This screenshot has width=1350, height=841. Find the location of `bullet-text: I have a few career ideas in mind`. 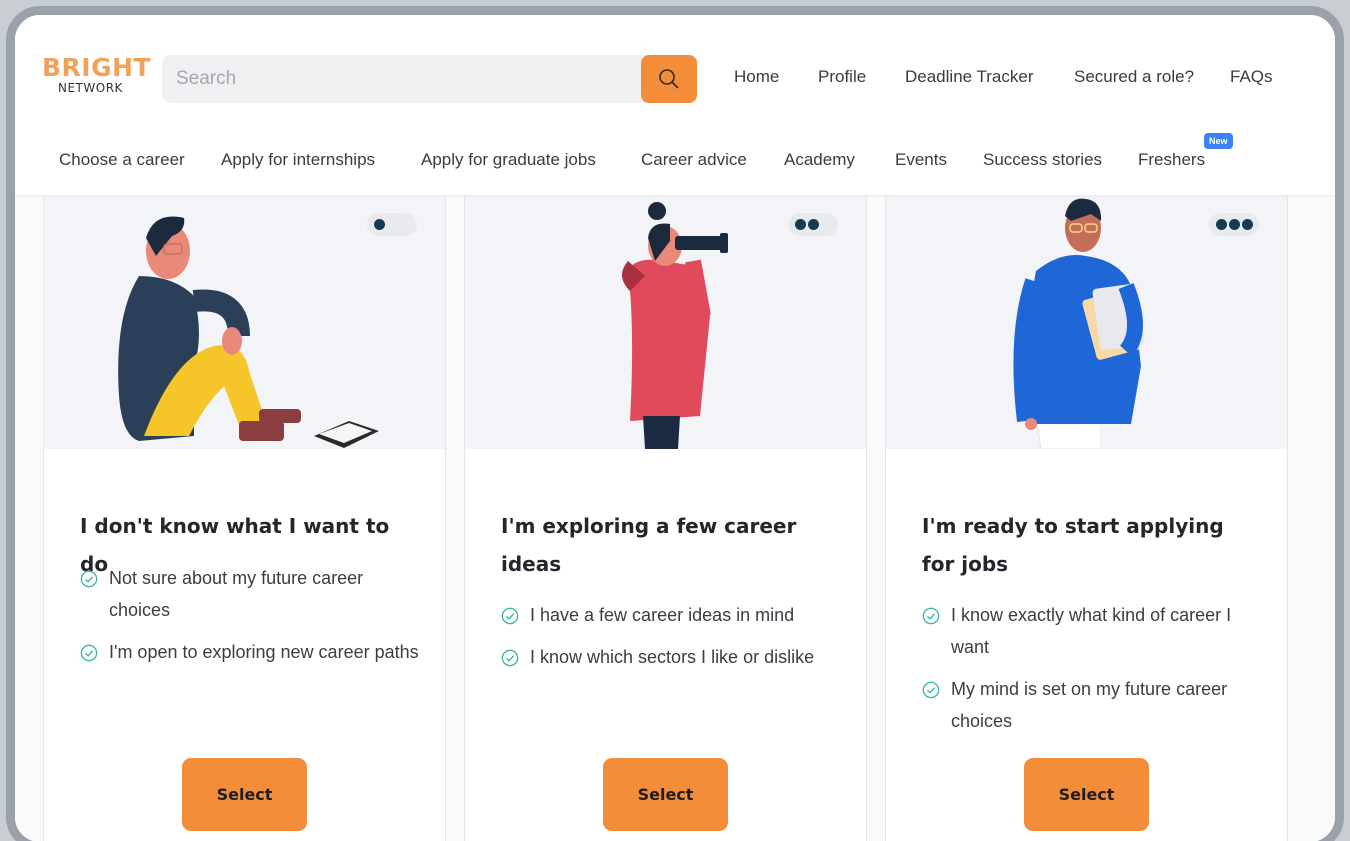

bullet-text: I have a few career ideas in mind is located at coordinates (662, 615).